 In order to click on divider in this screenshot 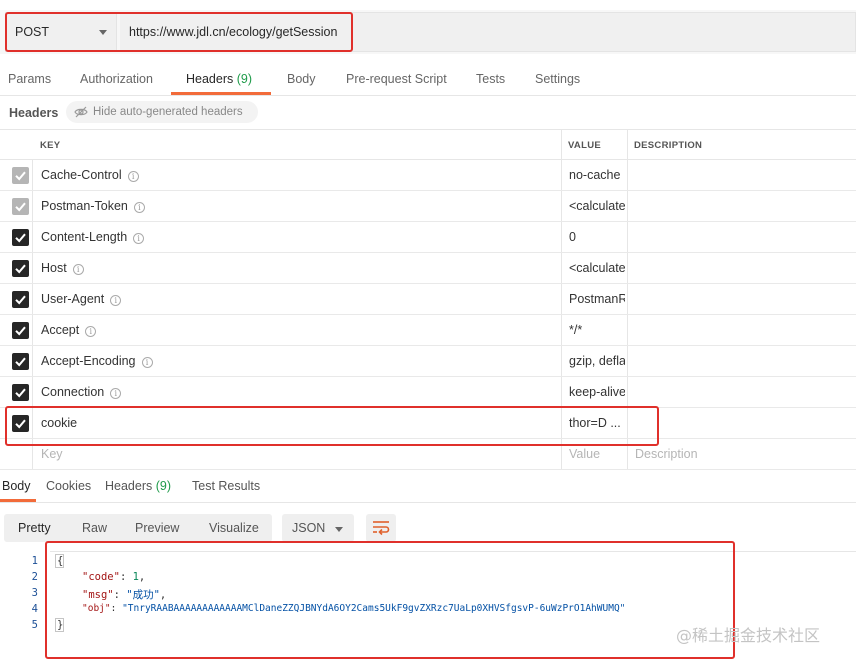, I will do `click(453, 551)`.